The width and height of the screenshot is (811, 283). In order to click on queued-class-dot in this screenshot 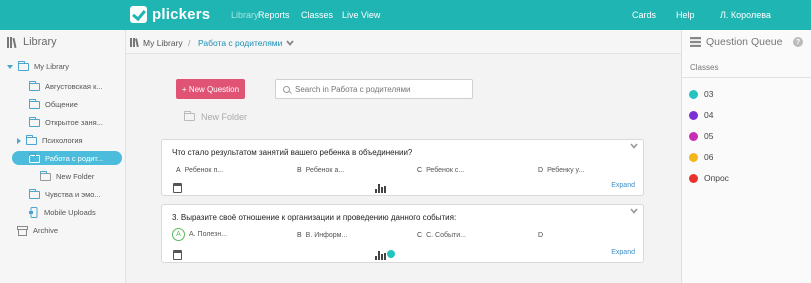, I will do `click(391, 254)`.